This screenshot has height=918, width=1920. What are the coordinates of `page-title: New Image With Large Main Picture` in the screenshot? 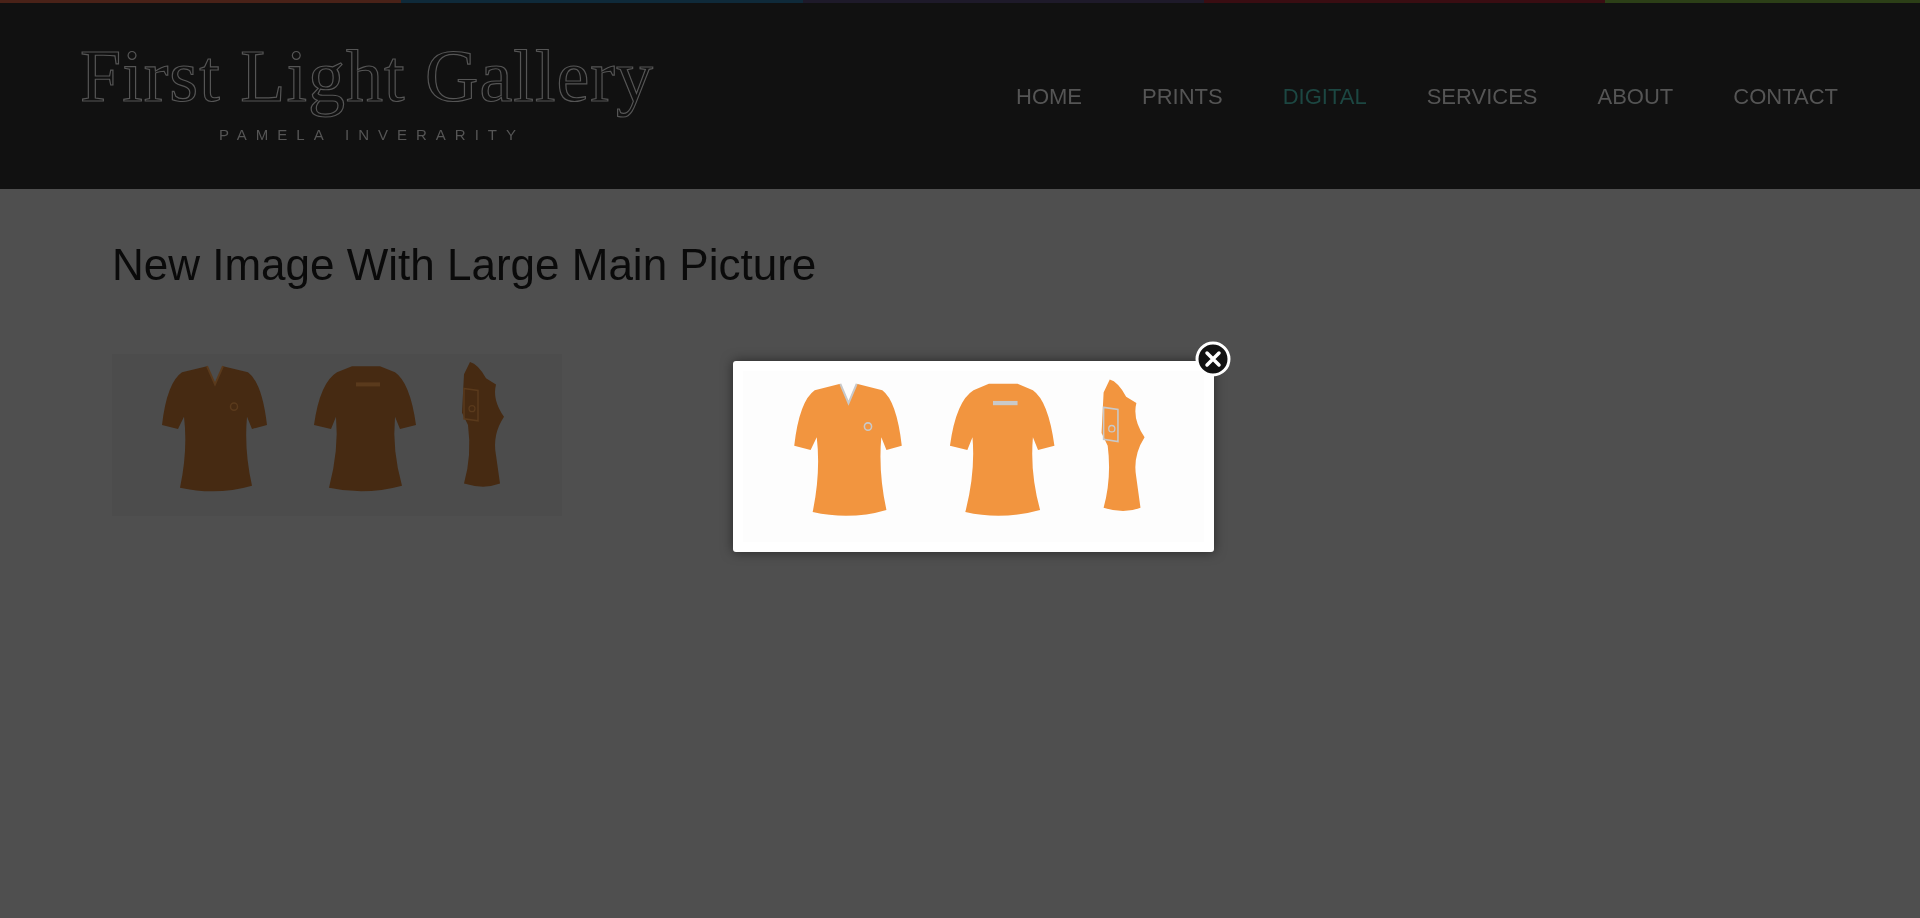 It's located at (465, 265).